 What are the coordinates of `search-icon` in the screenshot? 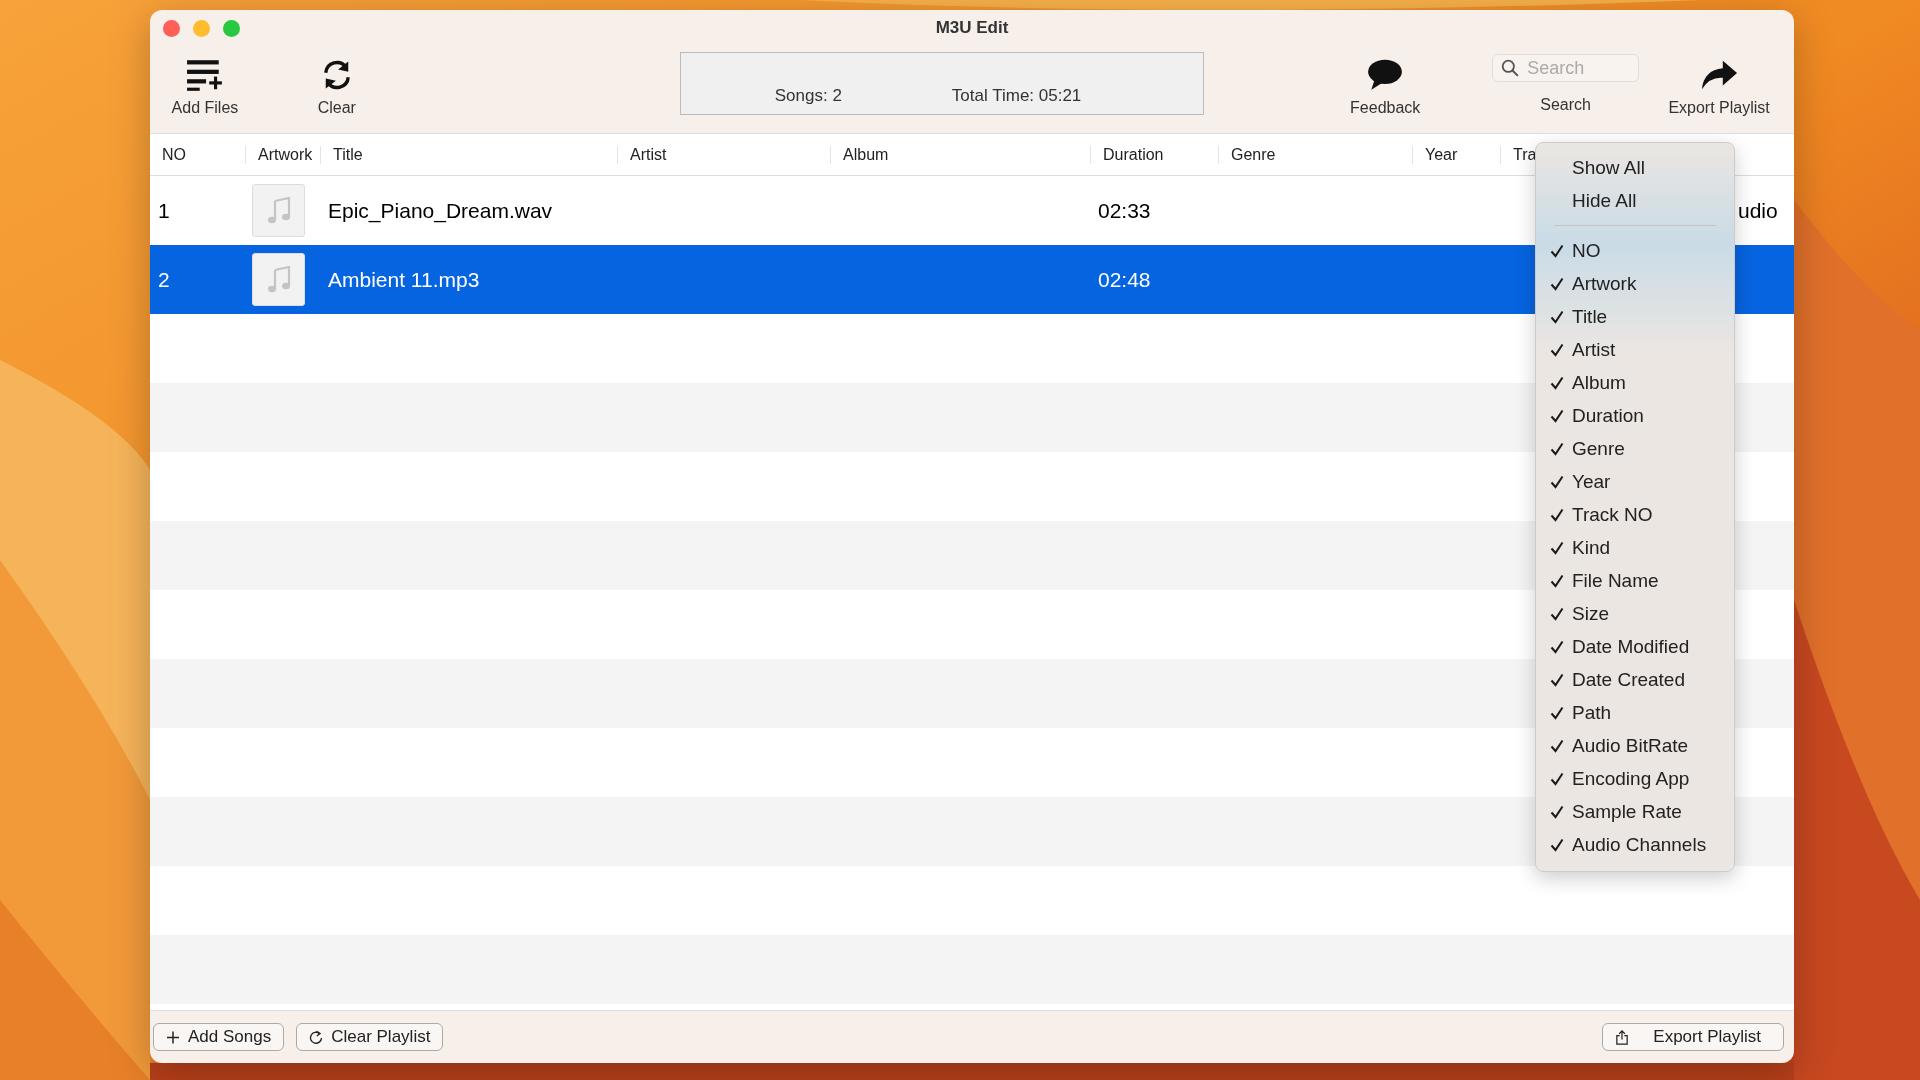 It's located at (1510, 68).